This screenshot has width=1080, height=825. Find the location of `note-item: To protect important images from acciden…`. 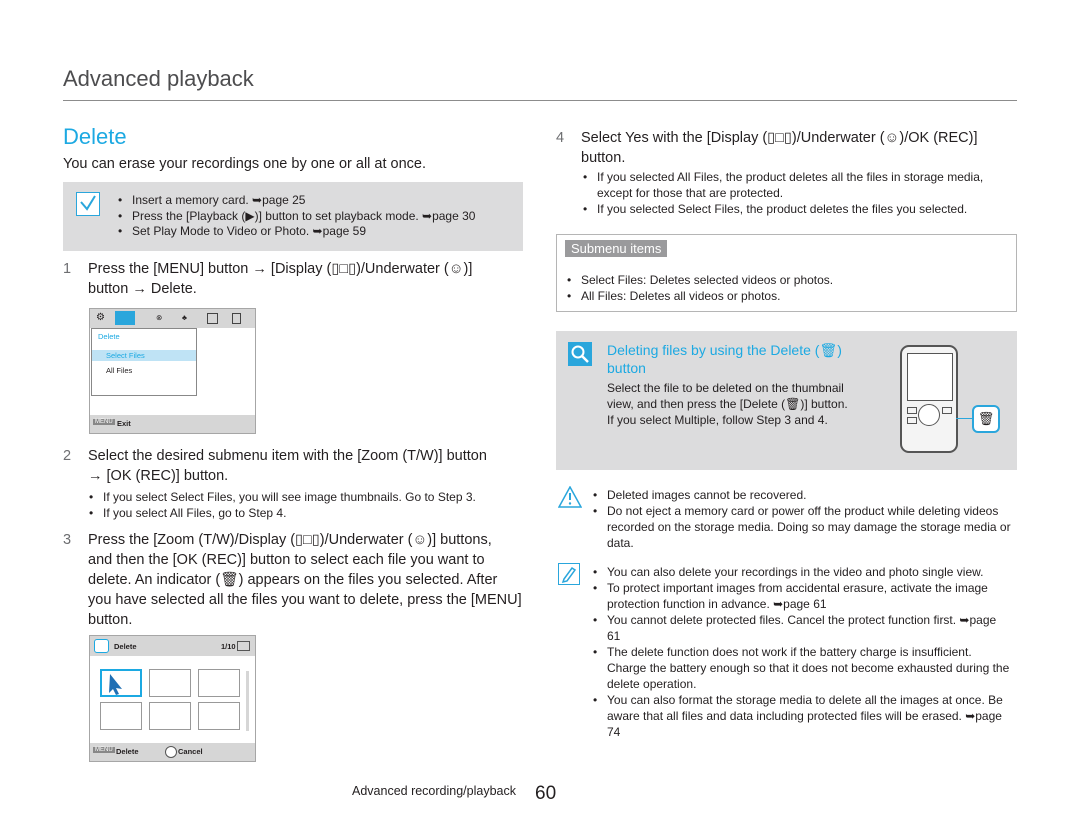

note-item: To protect important images from acciden… is located at coordinates (801, 596).